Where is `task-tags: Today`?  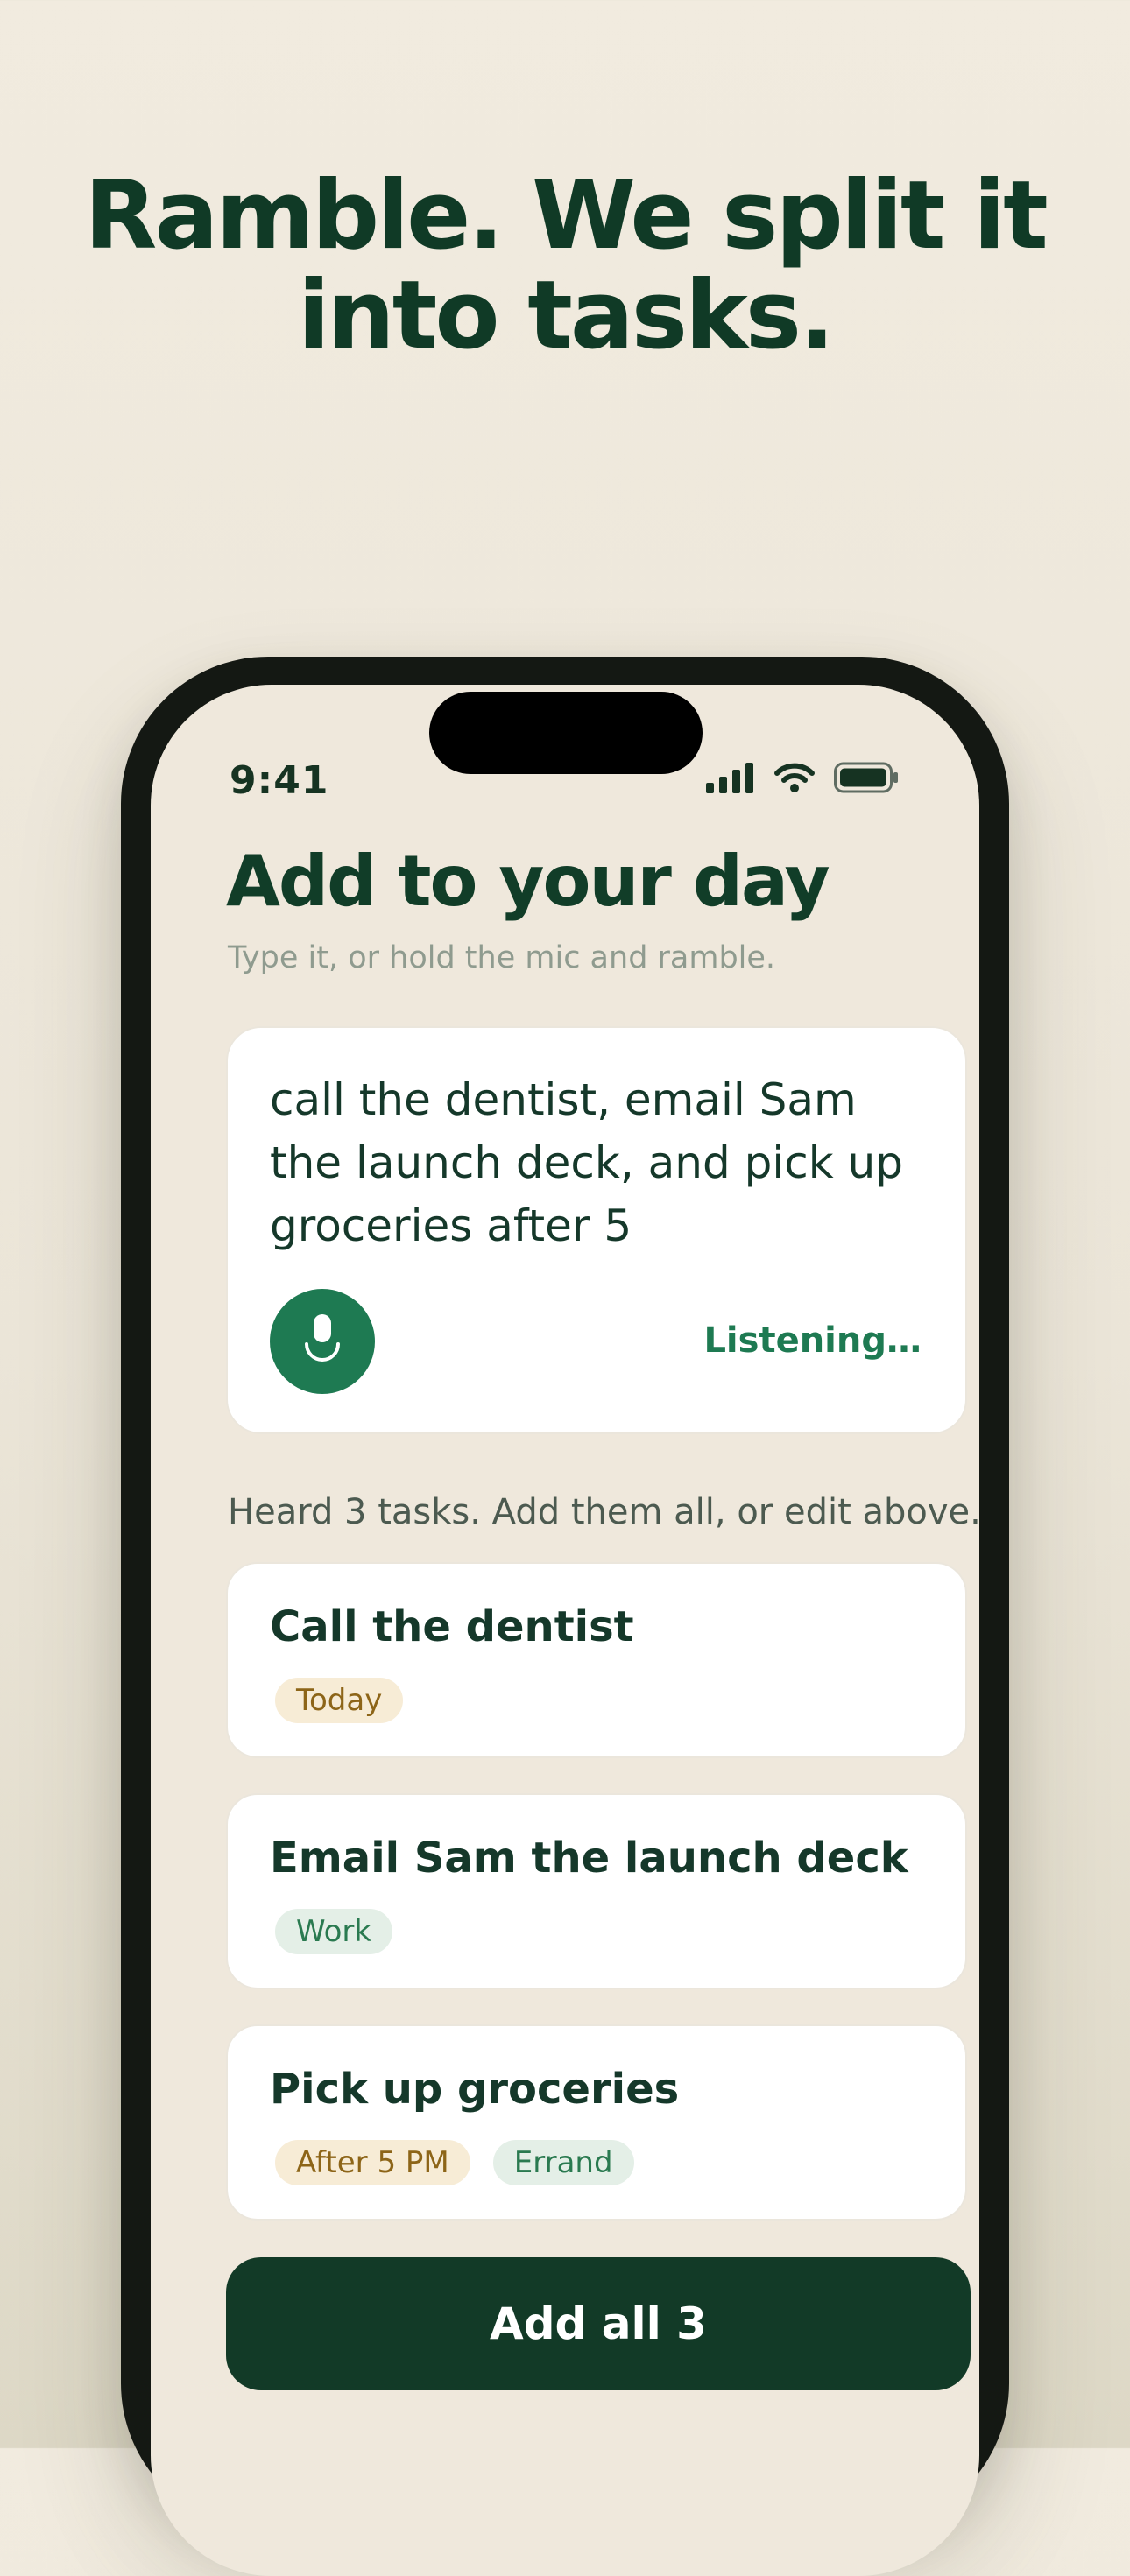 task-tags: Today is located at coordinates (339, 1700).